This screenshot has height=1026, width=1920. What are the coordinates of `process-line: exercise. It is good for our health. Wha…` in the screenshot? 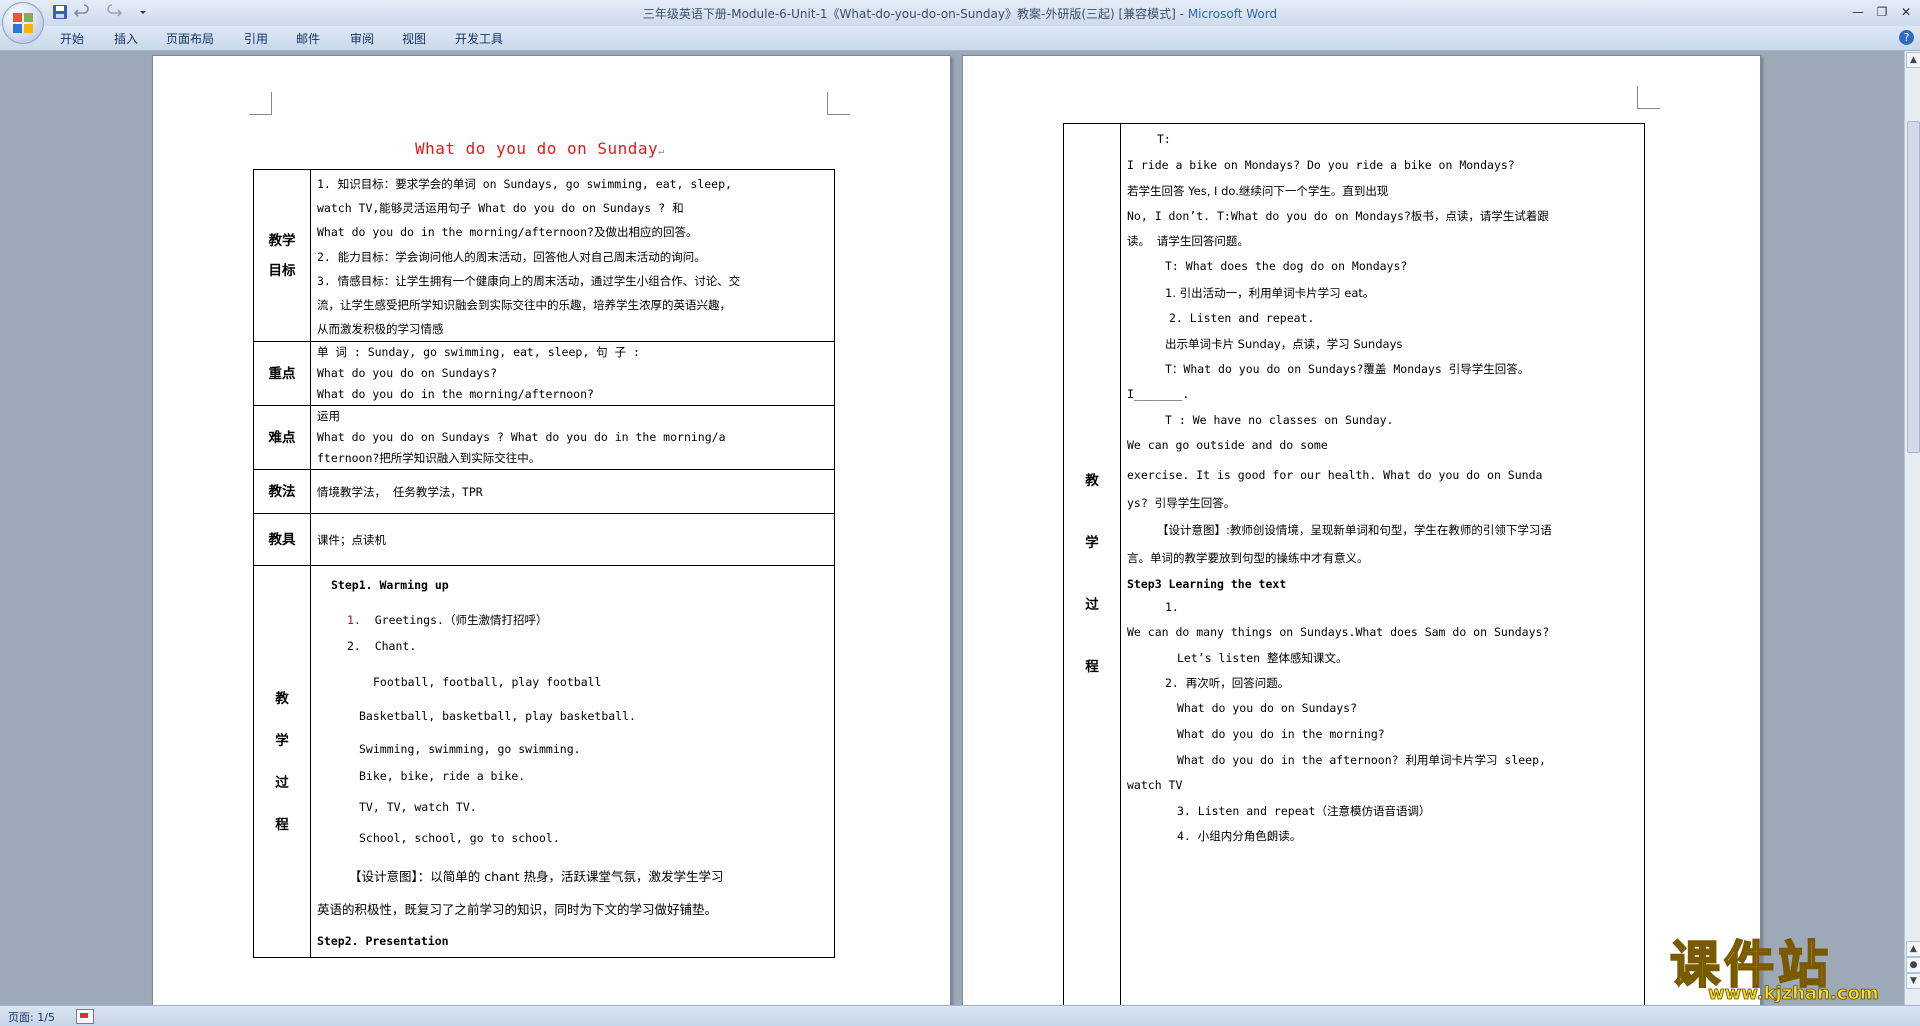 It's located at (1335, 475).